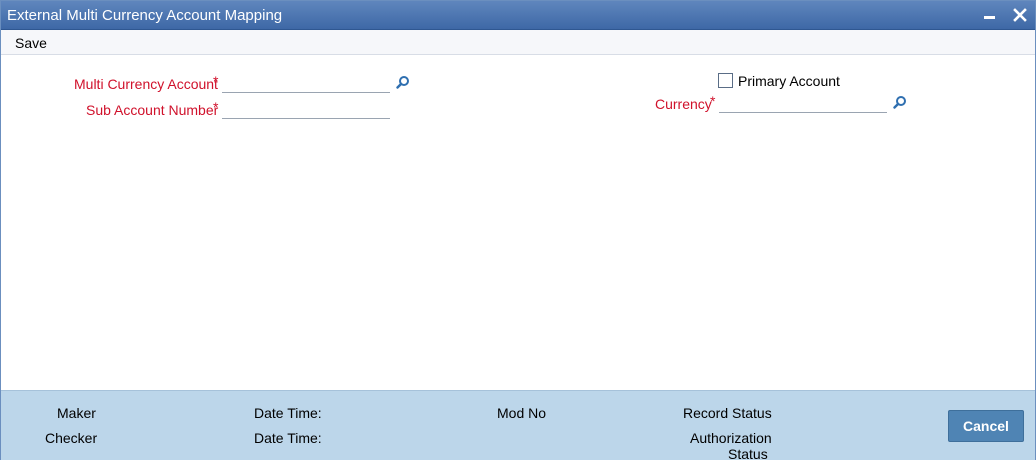 This screenshot has width=1036, height=460. Describe the element at coordinates (76, 413) in the screenshot. I see `maker-label: Maker` at that location.